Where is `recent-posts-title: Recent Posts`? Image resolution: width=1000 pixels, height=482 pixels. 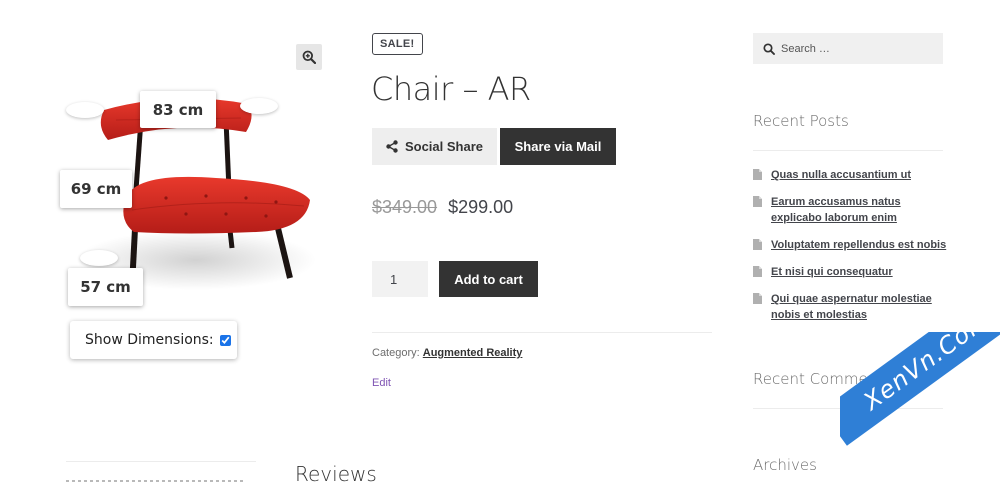
recent-posts-title: Recent Posts is located at coordinates (801, 121).